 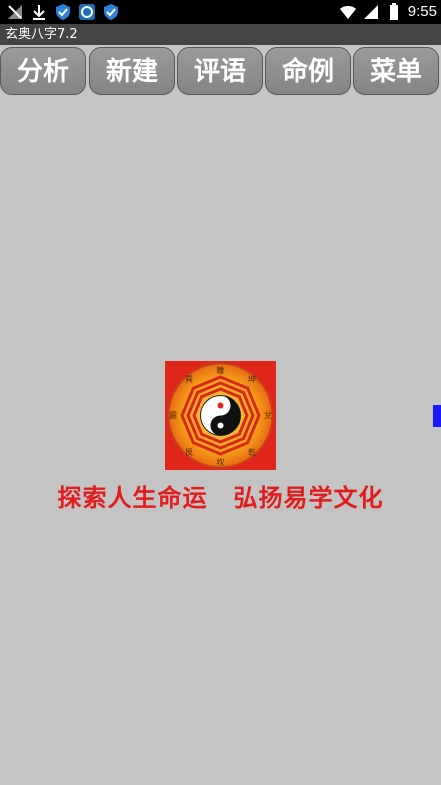 I want to click on slogan-part-1: 探索人生命运, so click(x=132, y=498).